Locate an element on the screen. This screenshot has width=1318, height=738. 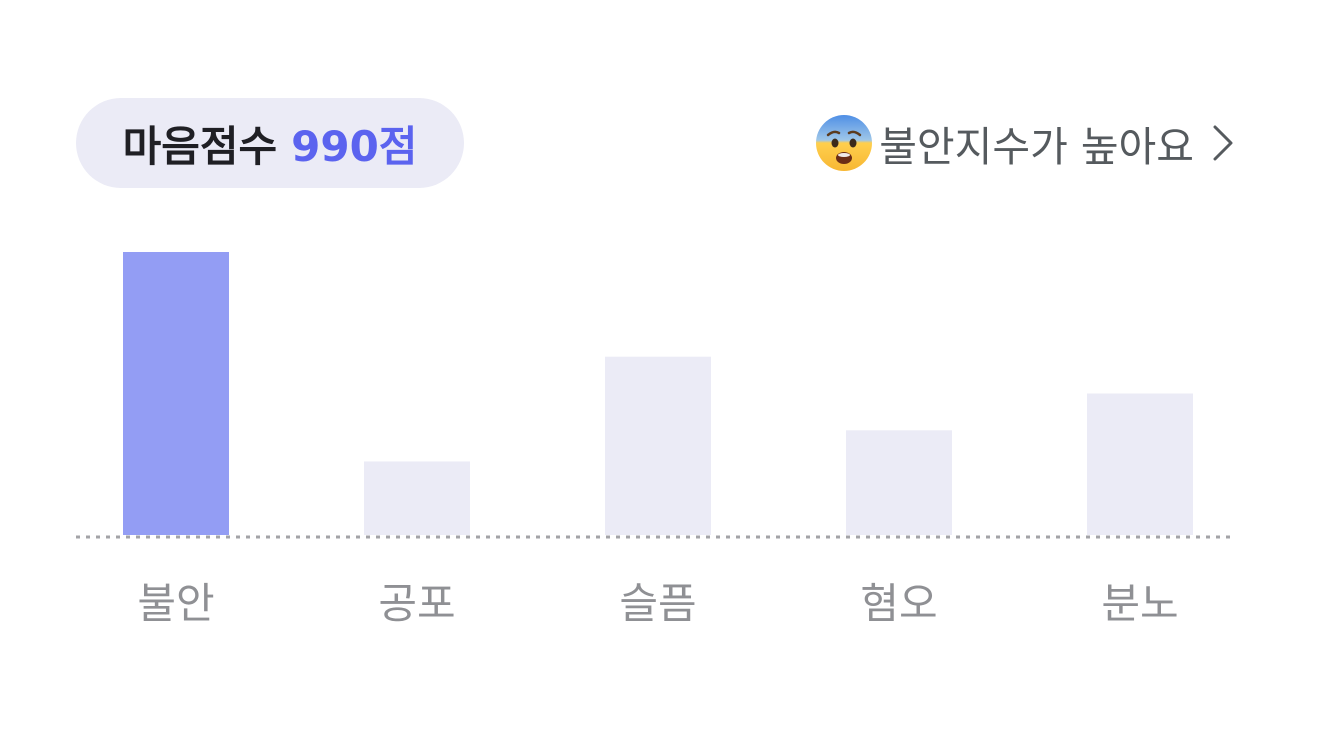
anxiety-status-text: 불안지수가 높아요 is located at coordinates (1036, 147).